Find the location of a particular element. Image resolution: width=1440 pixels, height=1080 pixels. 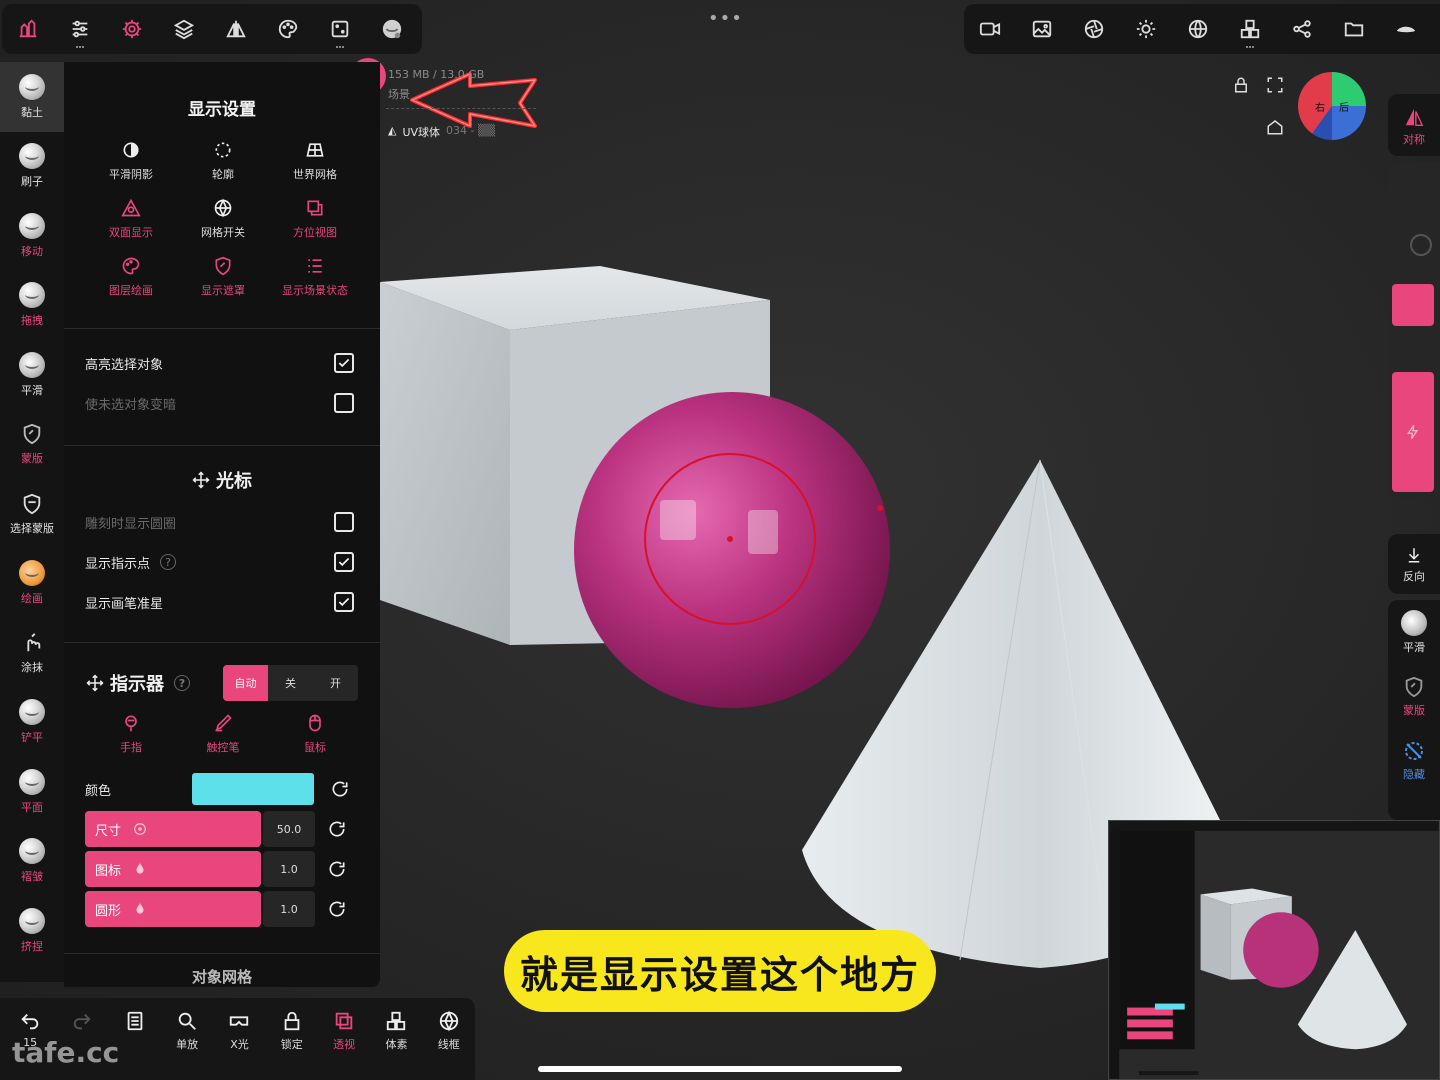

voxel-button: 体素 is located at coordinates (396, 1039).